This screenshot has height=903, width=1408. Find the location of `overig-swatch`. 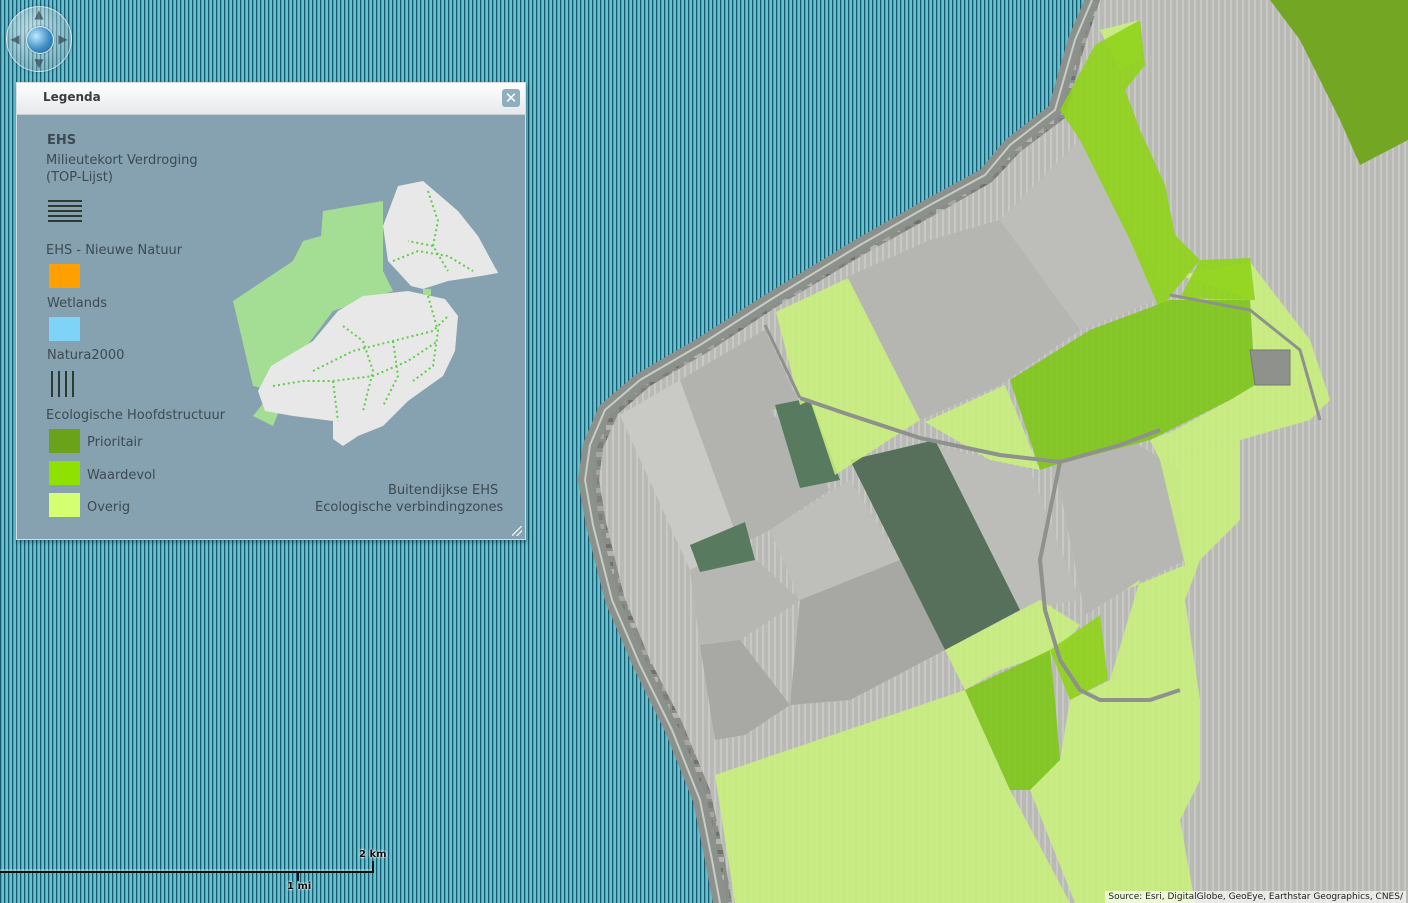

overig-swatch is located at coordinates (64, 505).